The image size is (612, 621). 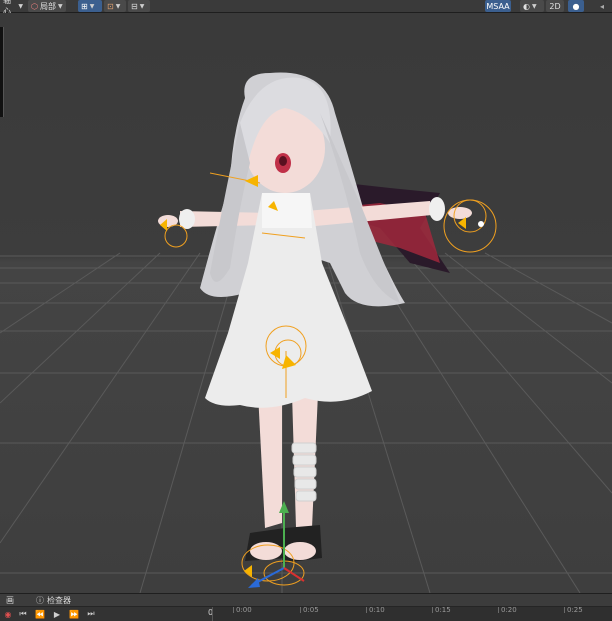 I want to click on toggle-icon: ⊟, so click(x=134, y=6).